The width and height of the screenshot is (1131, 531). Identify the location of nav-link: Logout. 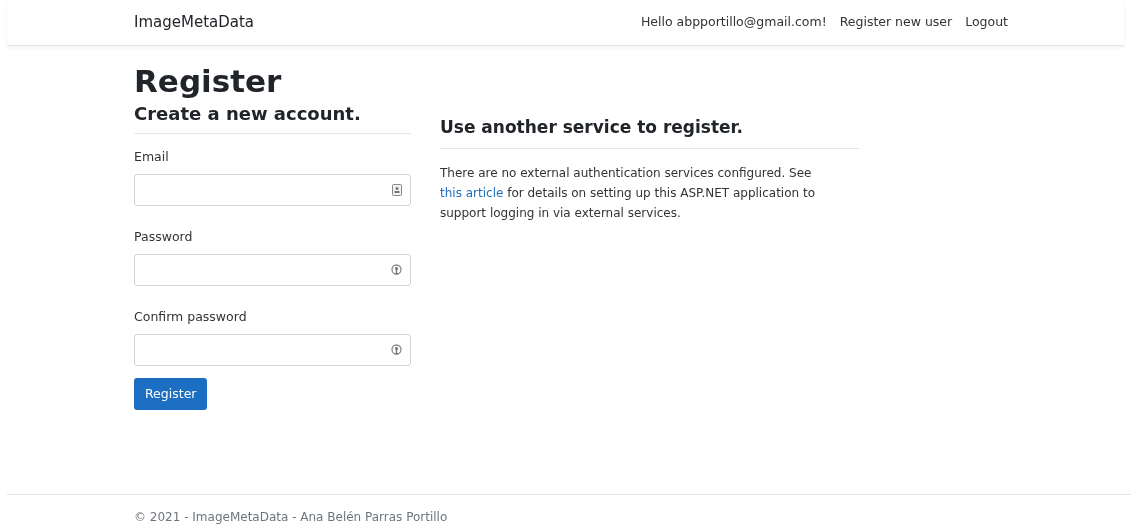
(986, 22).